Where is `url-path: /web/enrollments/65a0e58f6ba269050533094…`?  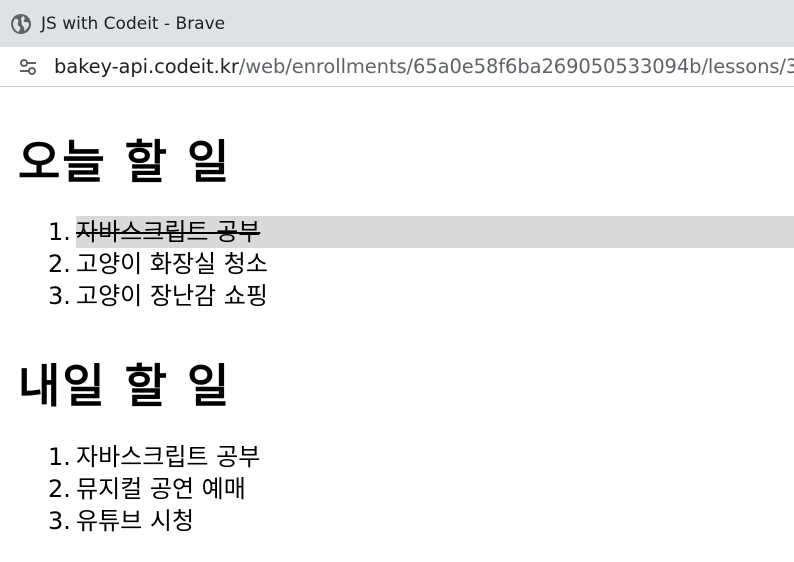 url-path: /web/enrollments/65a0e58f6ba269050533094… is located at coordinates (516, 66).